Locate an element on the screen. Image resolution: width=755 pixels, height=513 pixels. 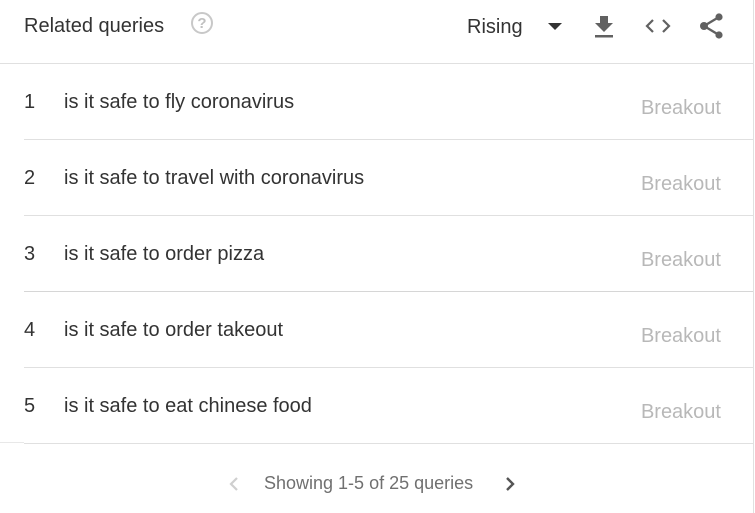
chevron-left-icon is located at coordinates (233, 484).